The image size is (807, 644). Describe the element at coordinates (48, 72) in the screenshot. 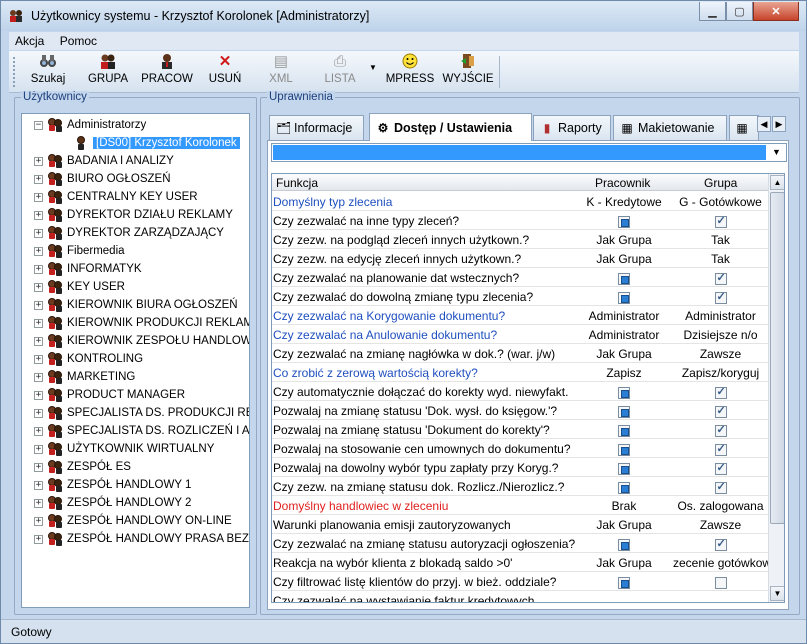

I see `search-button: Szukaj` at that location.